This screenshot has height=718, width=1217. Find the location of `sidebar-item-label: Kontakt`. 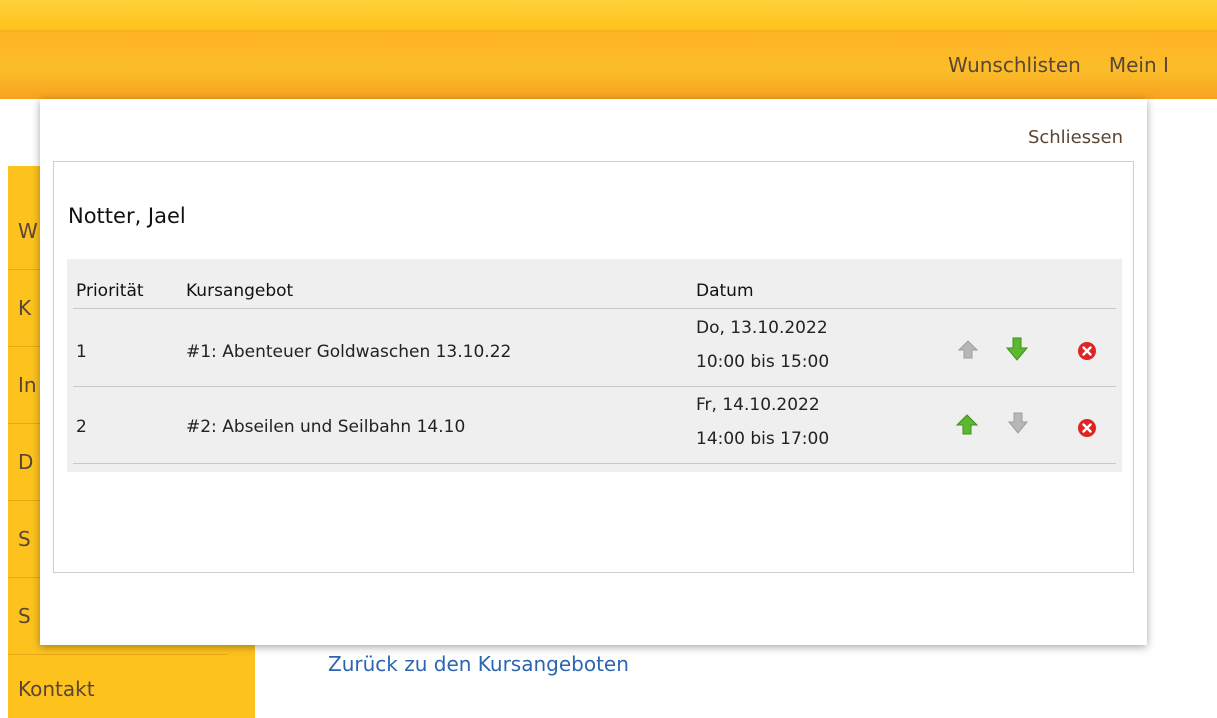

sidebar-item-label: Kontakt is located at coordinates (56, 689).